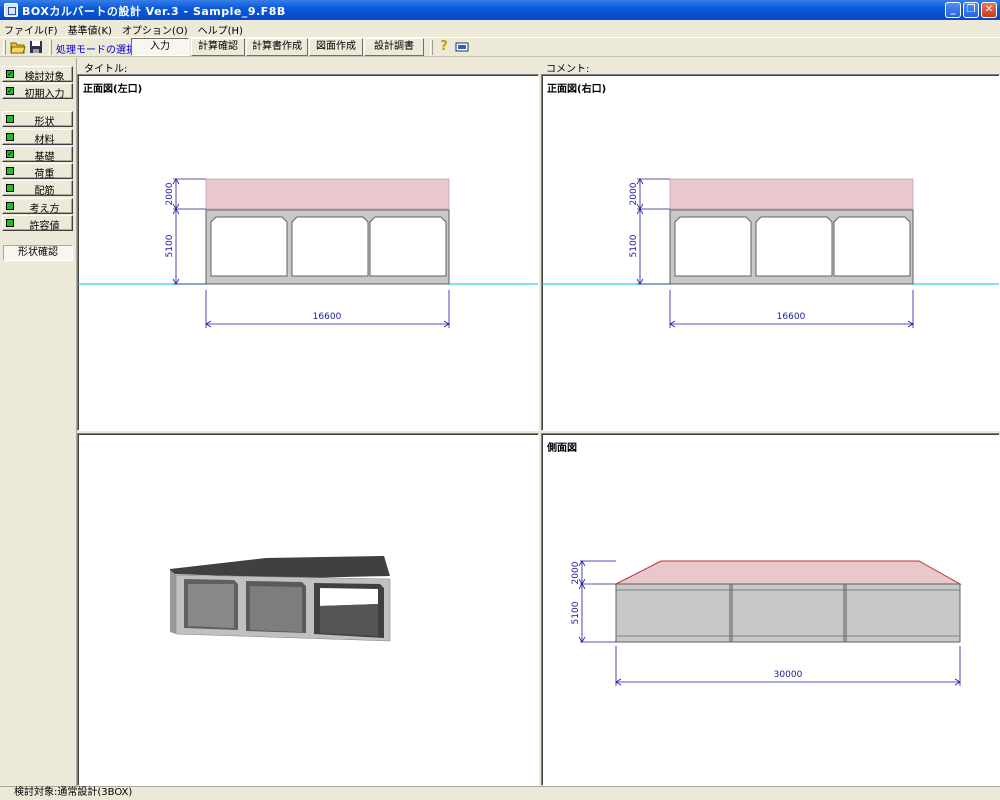  I want to click on monitor-icon, so click(462, 47).